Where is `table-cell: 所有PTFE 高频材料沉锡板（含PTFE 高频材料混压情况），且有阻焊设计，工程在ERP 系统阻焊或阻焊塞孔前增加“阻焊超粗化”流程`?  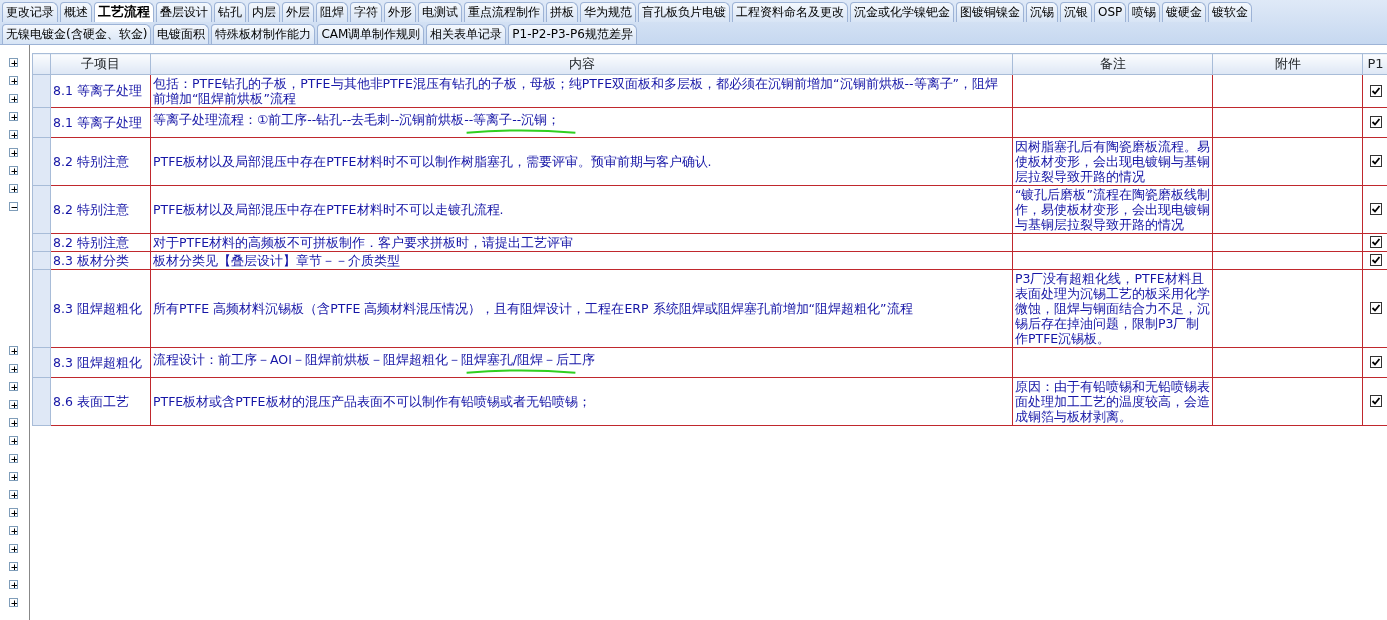 table-cell: 所有PTFE 高频材料沉锡板（含PTFE 高频材料混压情况），且有阻焊设计，工程在ERP 系统阻焊或阻焊塞孔前增加“阻焊超粗化”流程 is located at coordinates (581, 308).